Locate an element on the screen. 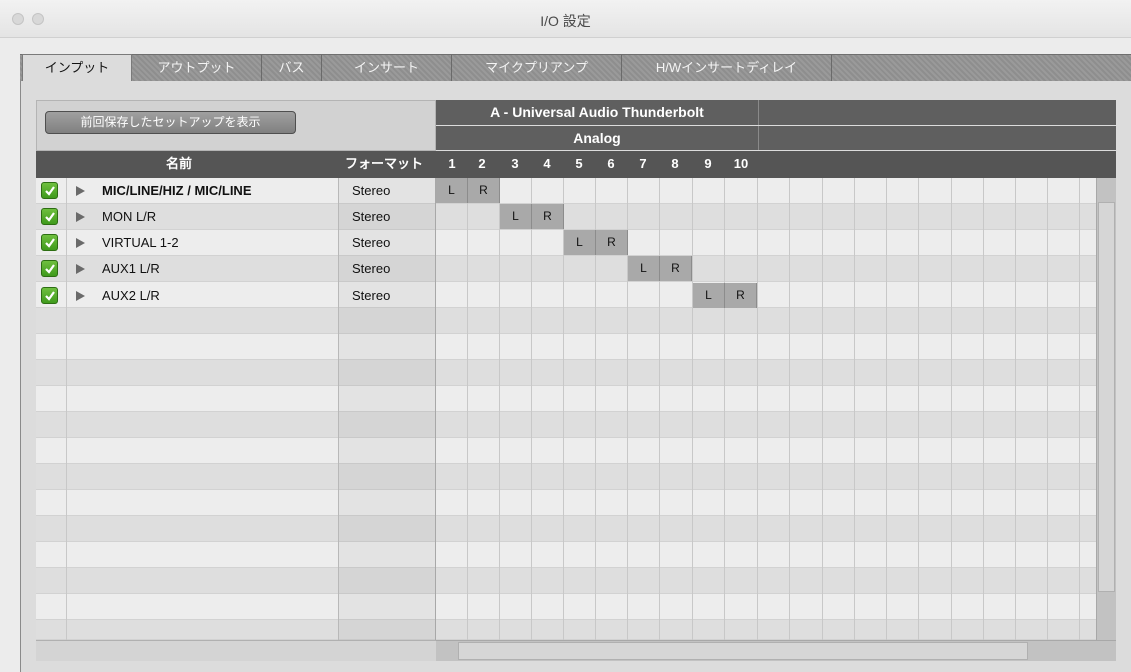  group-header-empty is located at coordinates (937, 138).